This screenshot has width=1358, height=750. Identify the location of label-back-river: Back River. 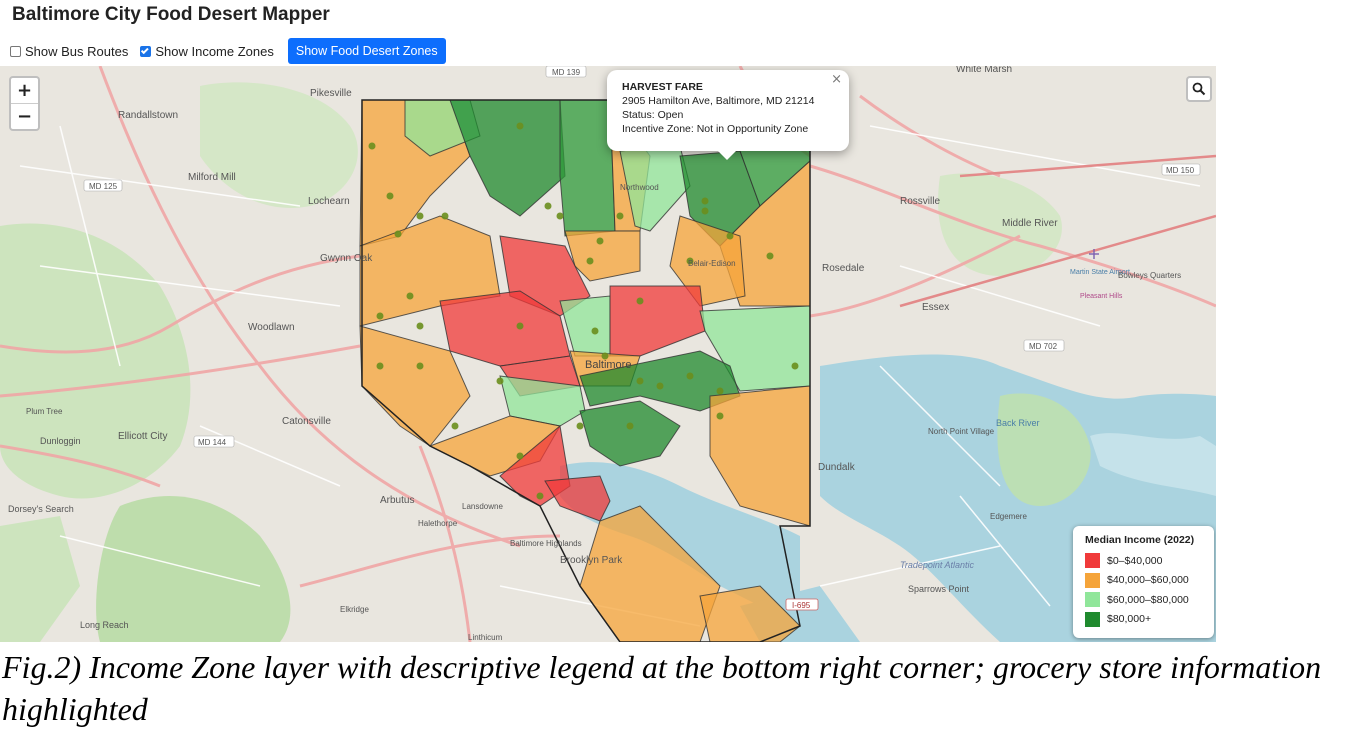
(1018, 423).